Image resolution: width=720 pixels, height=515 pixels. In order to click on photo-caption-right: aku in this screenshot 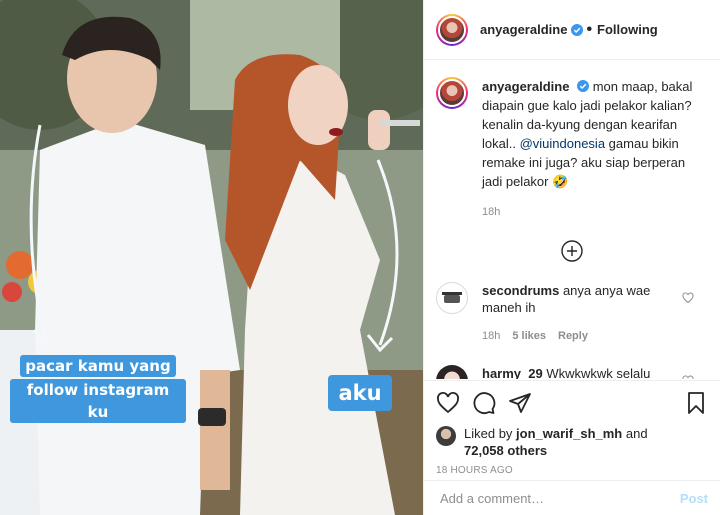, I will do `click(360, 393)`.